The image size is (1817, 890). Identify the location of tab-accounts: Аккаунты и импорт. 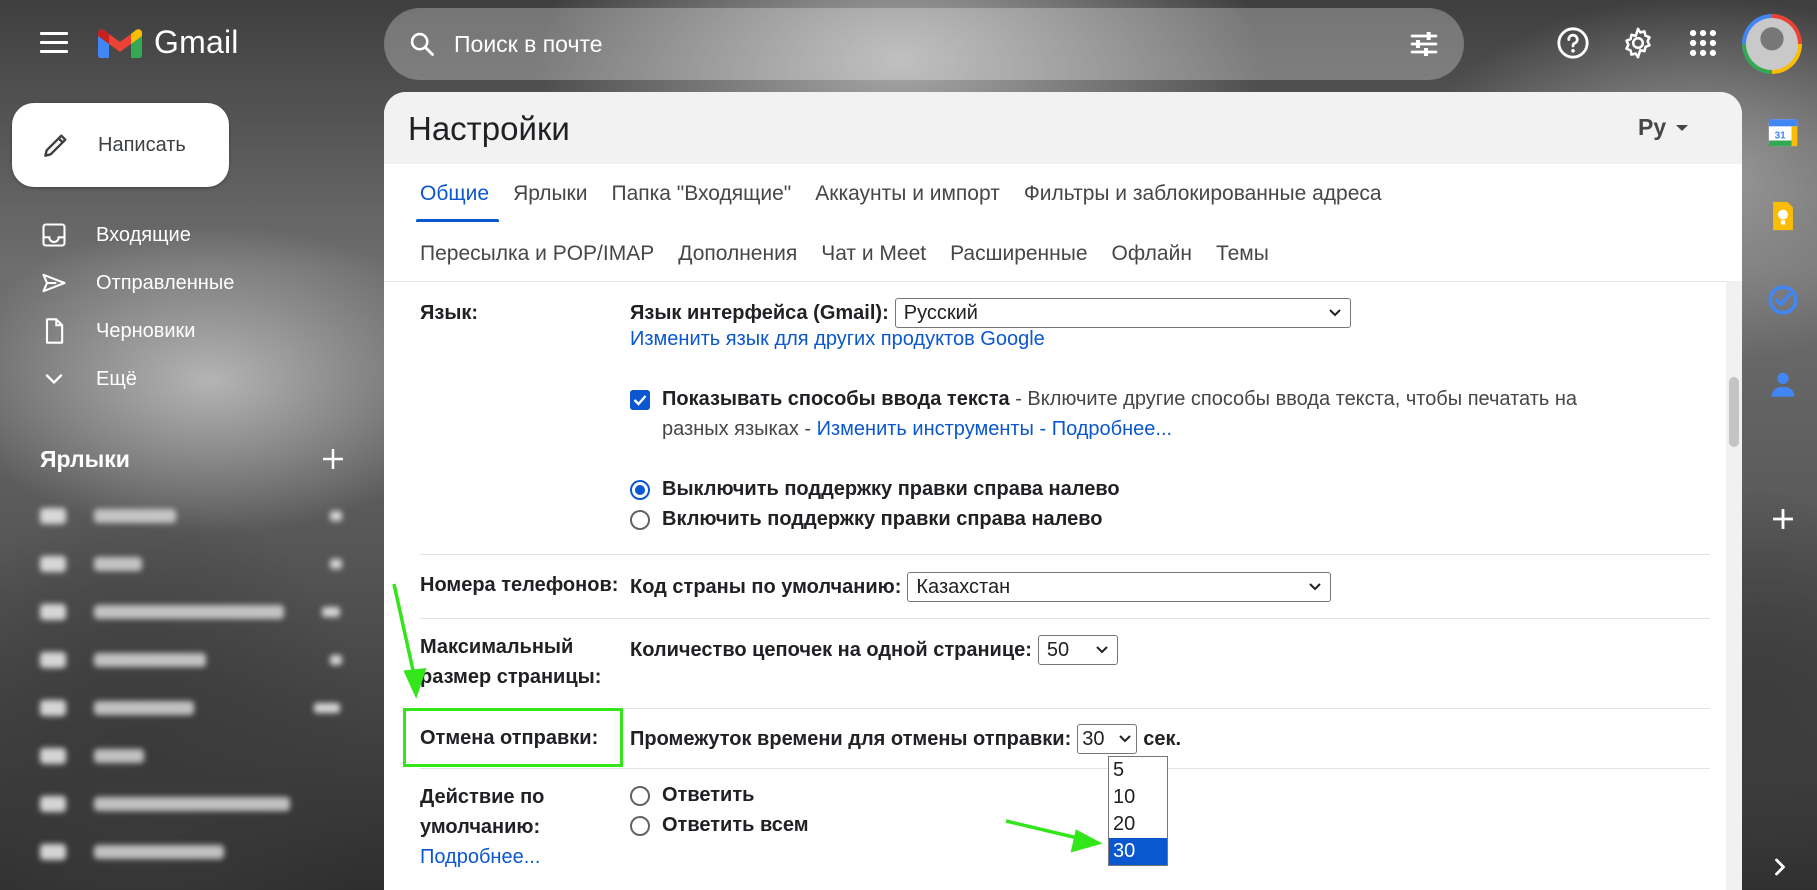
(907, 202).